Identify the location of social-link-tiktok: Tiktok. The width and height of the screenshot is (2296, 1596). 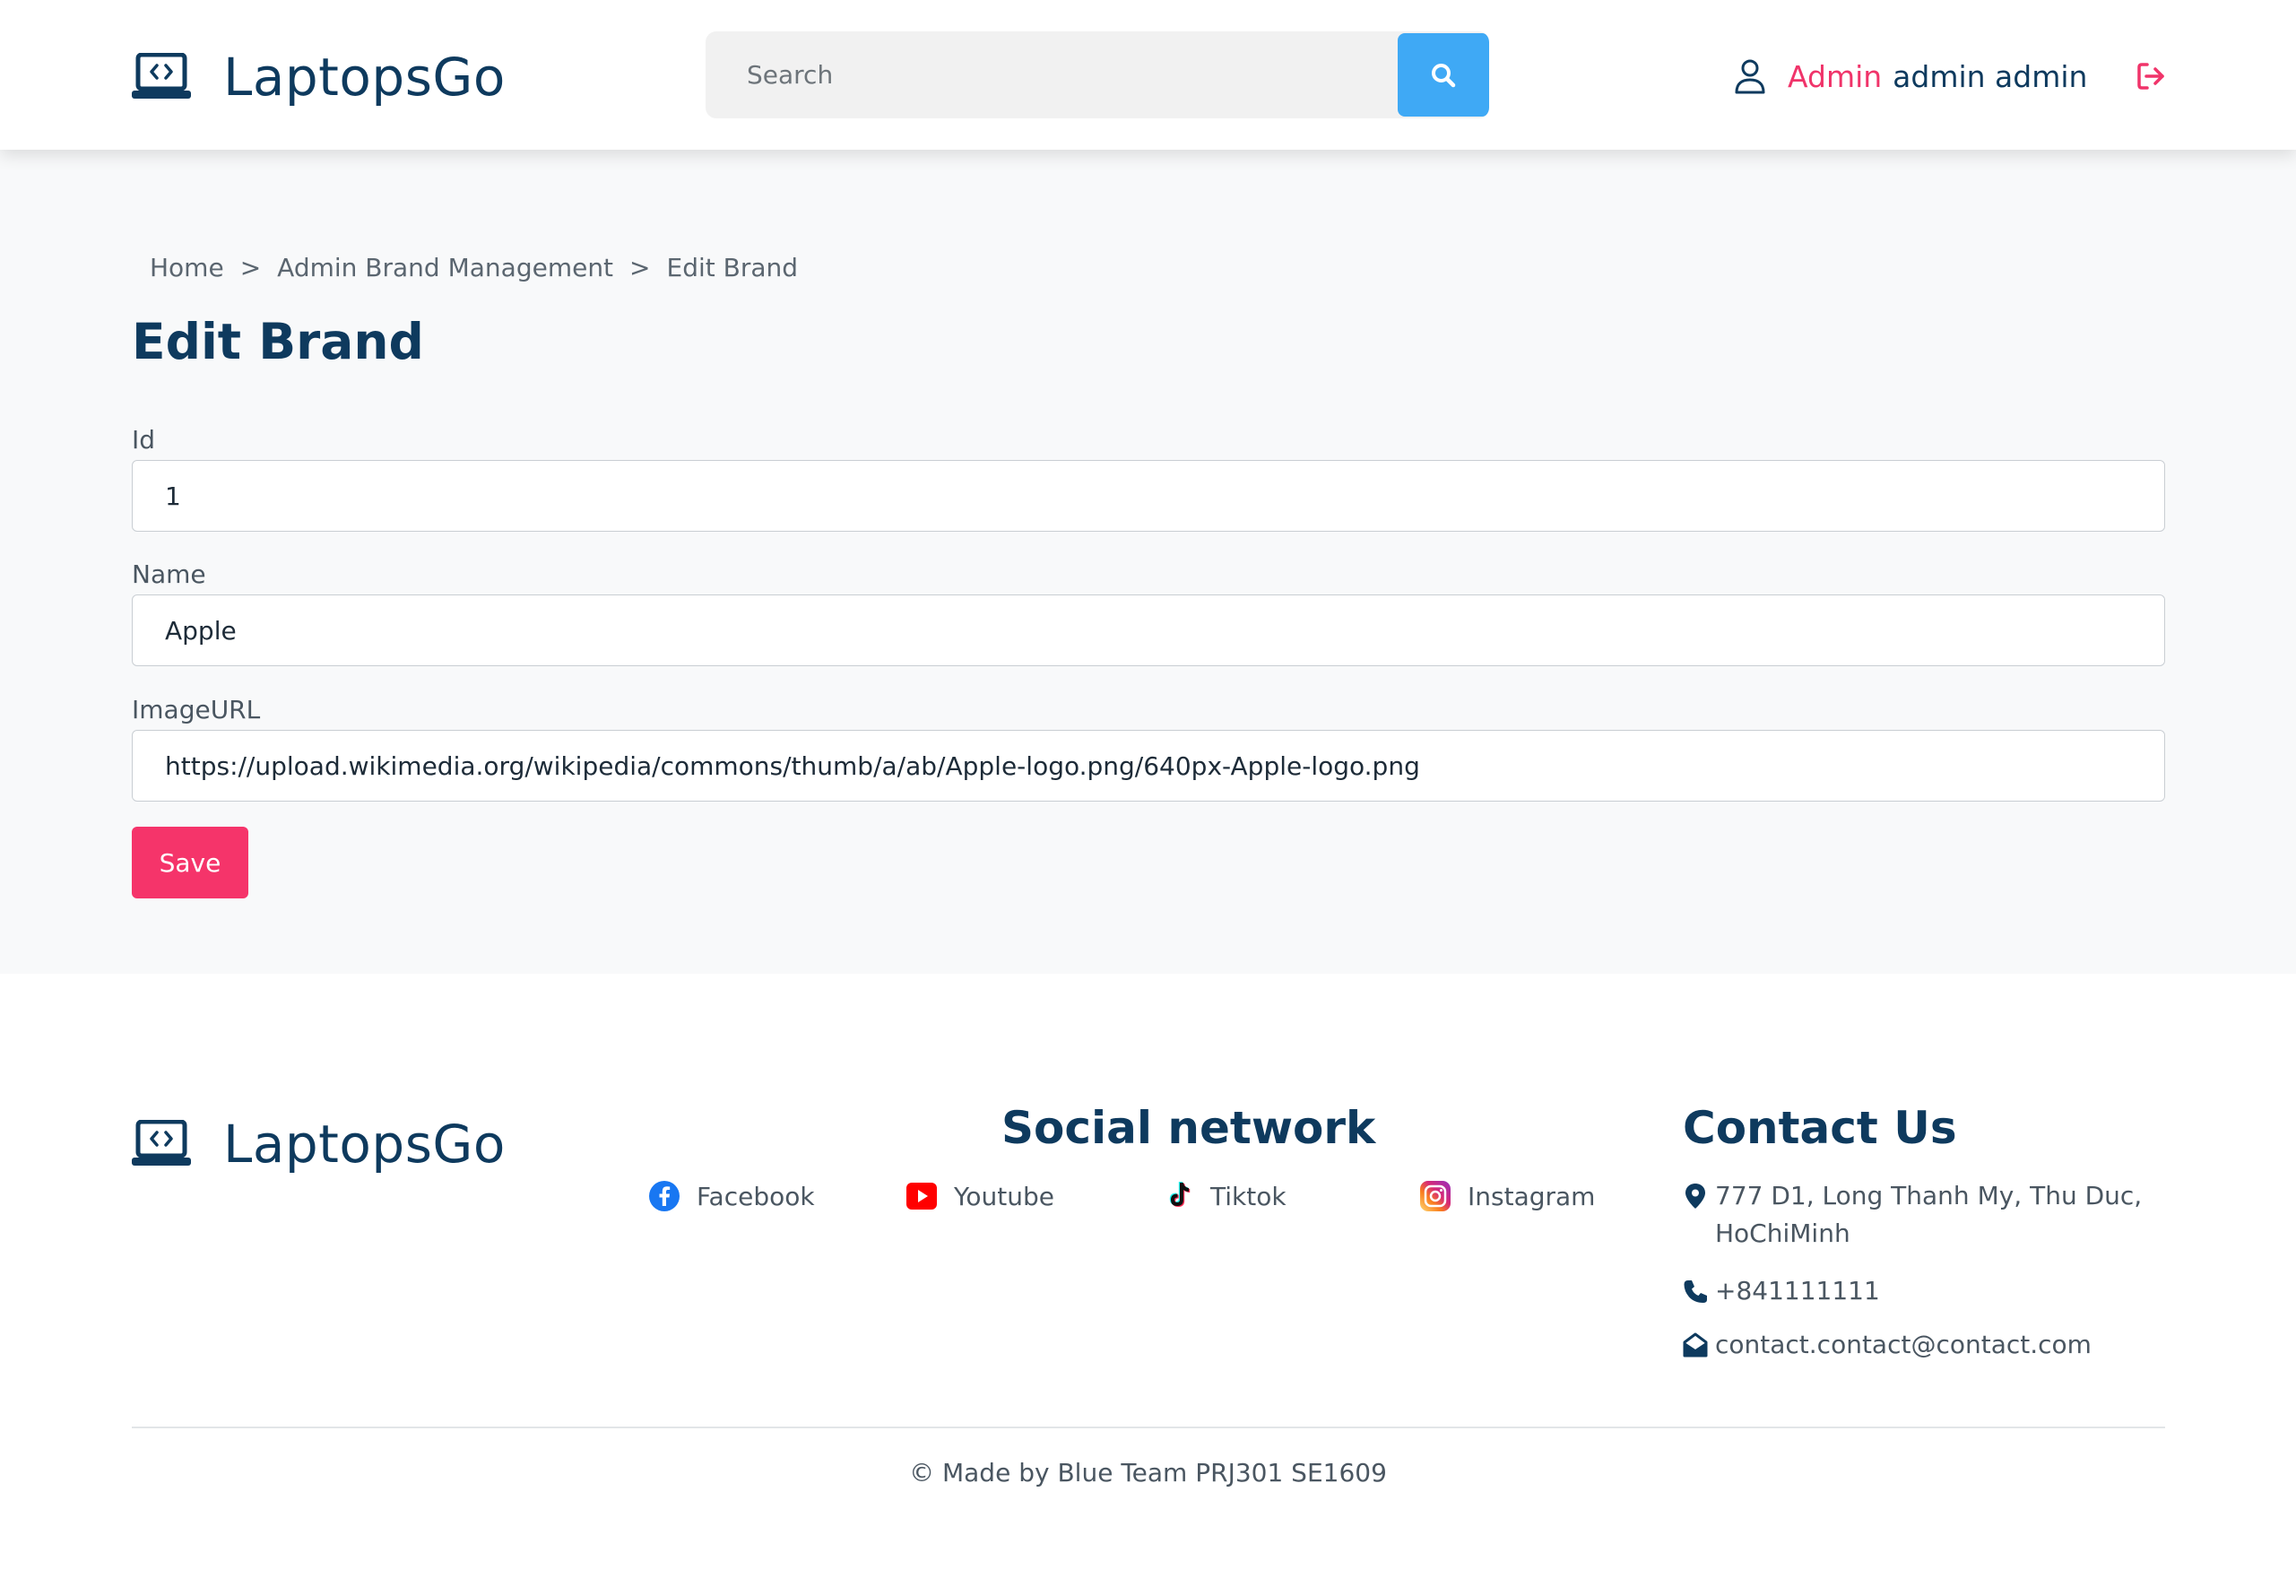
(1224, 1196).